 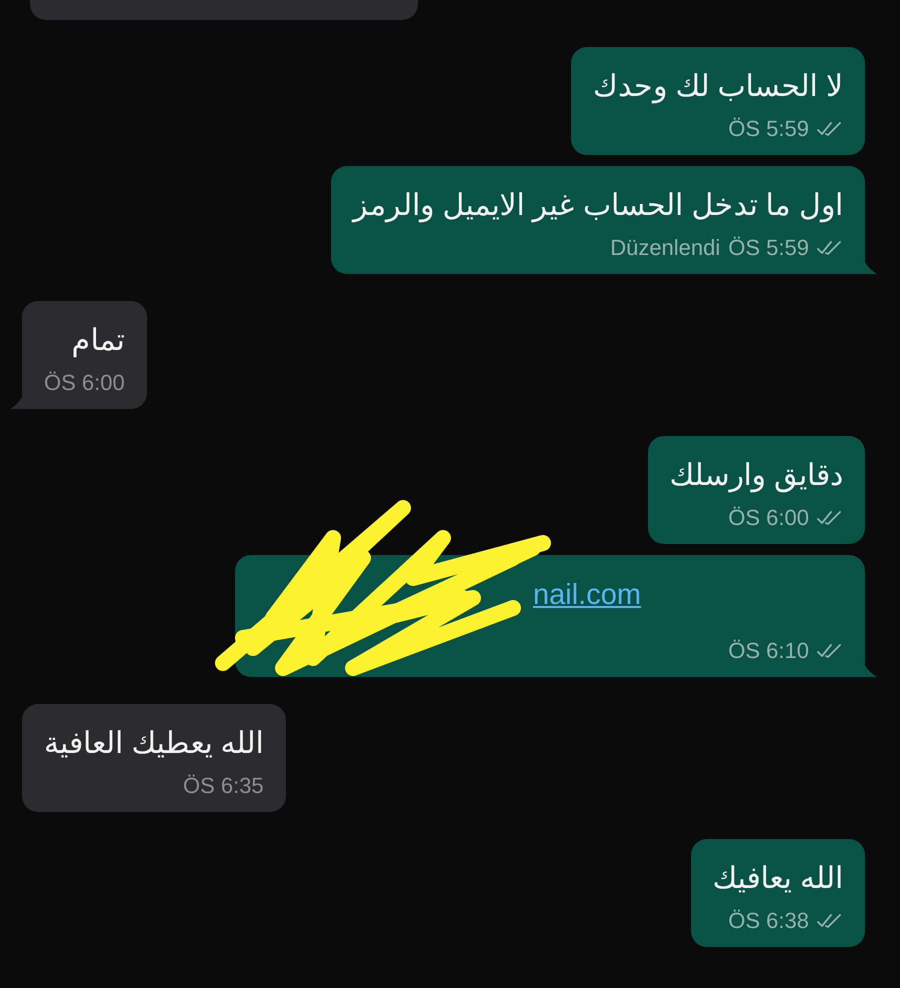 What do you see at coordinates (223, 786) in the screenshot?
I see `message-time: ÖS 6:35` at bounding box center [223, 786].